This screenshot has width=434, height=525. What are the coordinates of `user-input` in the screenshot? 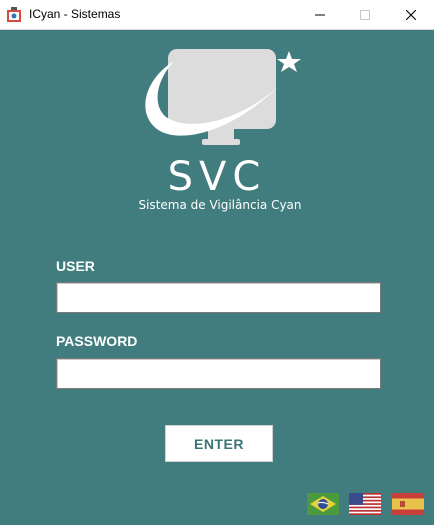 It's located at (218, 297).